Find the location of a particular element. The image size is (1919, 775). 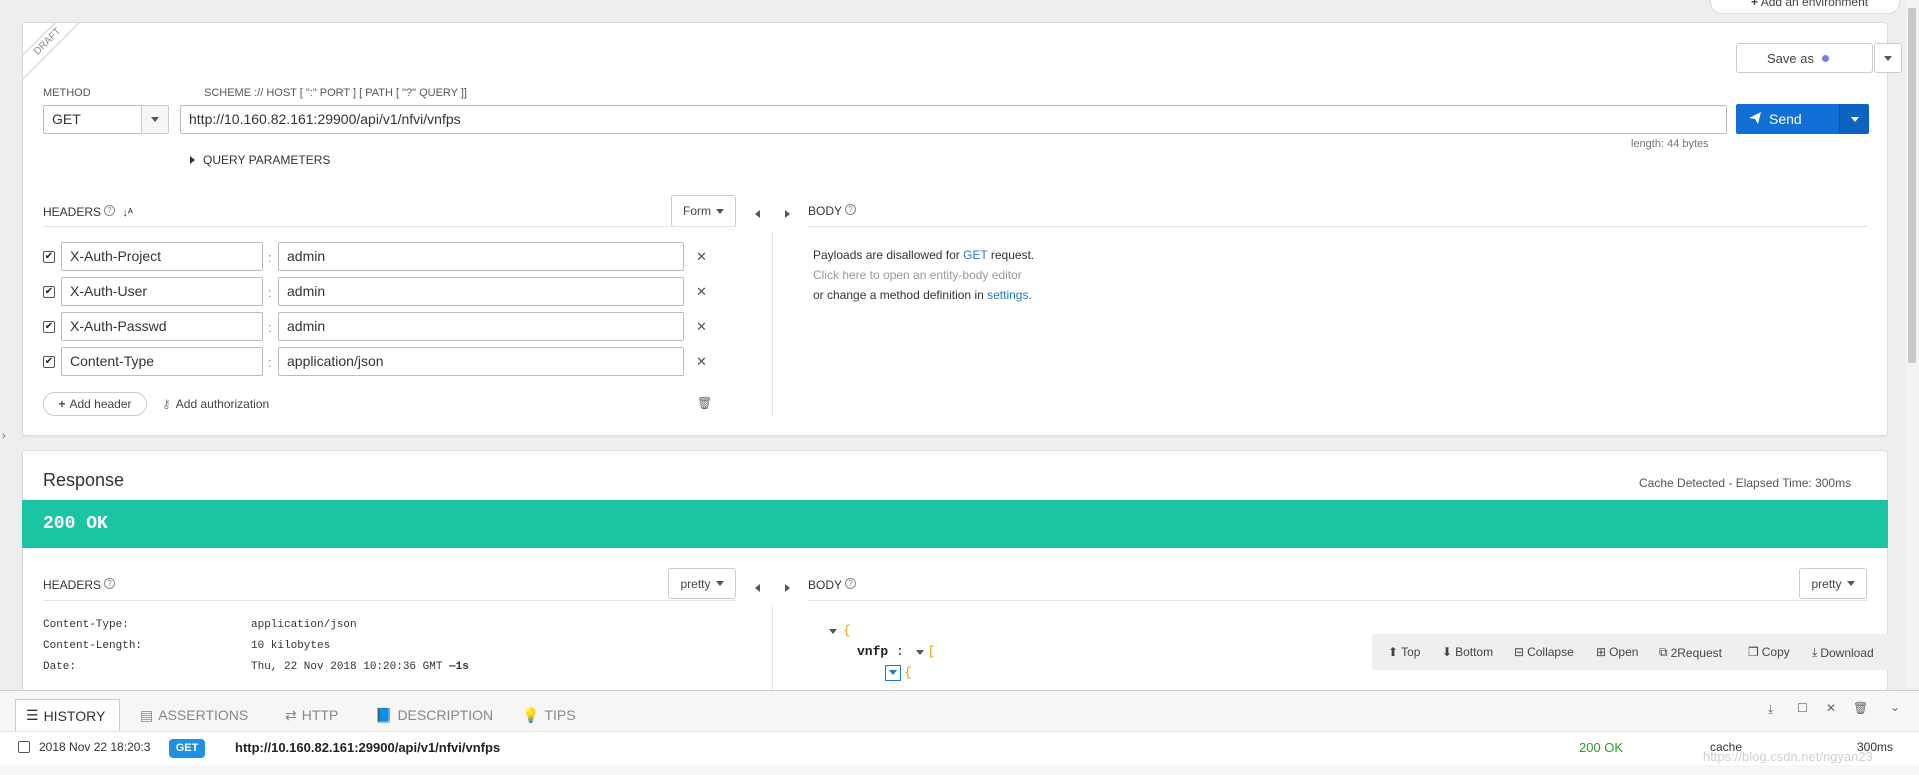

response-split-divider is located at coordinates (772, 648).